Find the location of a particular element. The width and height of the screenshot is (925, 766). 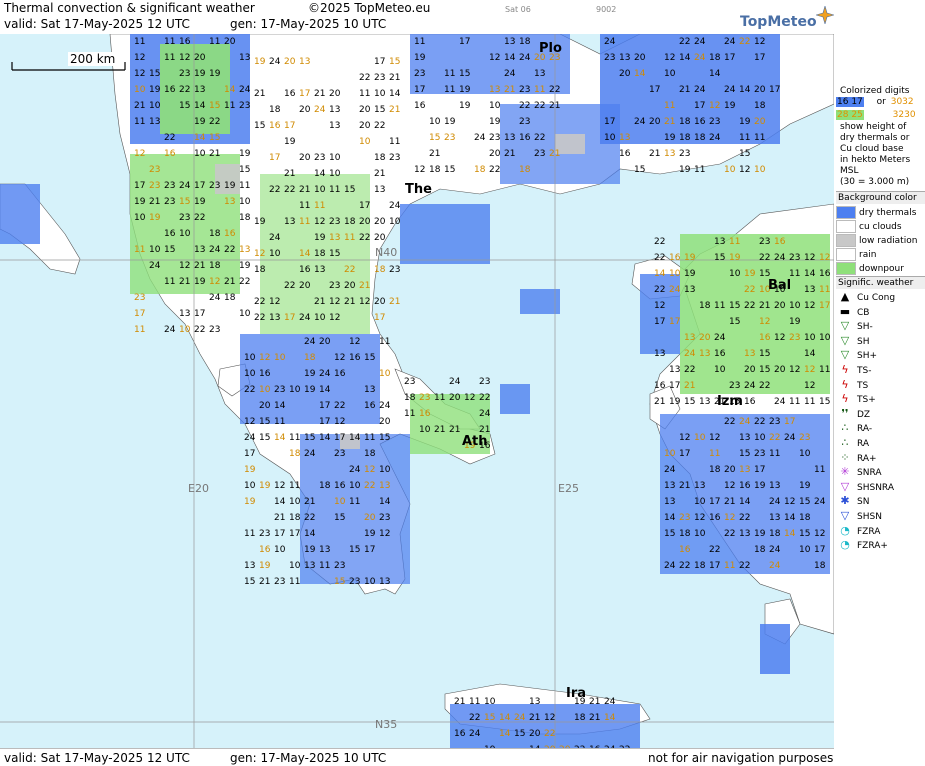

legend-wx-item: ▲ Cu Cong is located at coordinates (865, 296).